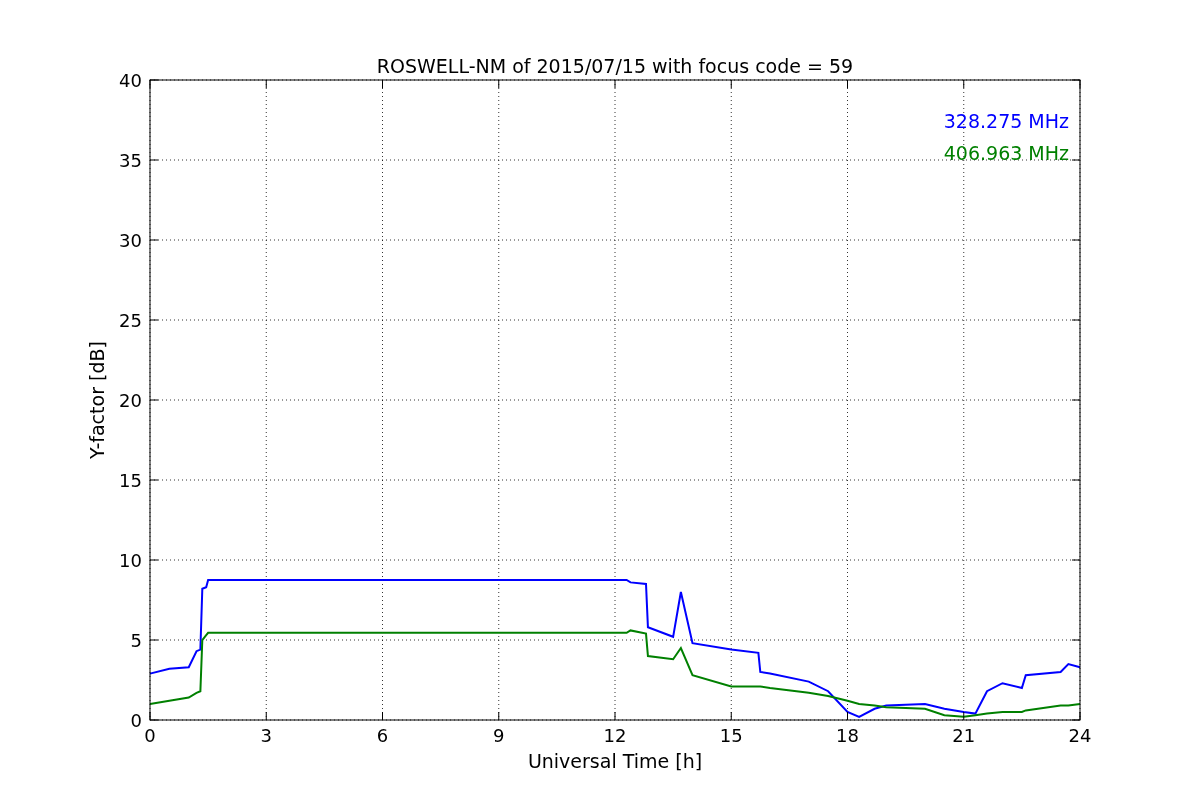 The height and width of the screenshot is (800, 1200). What do you see at coordinates (130, 480) in the screenshot?
I see `y-tick-label: 15` at bounding box center [130, 480].